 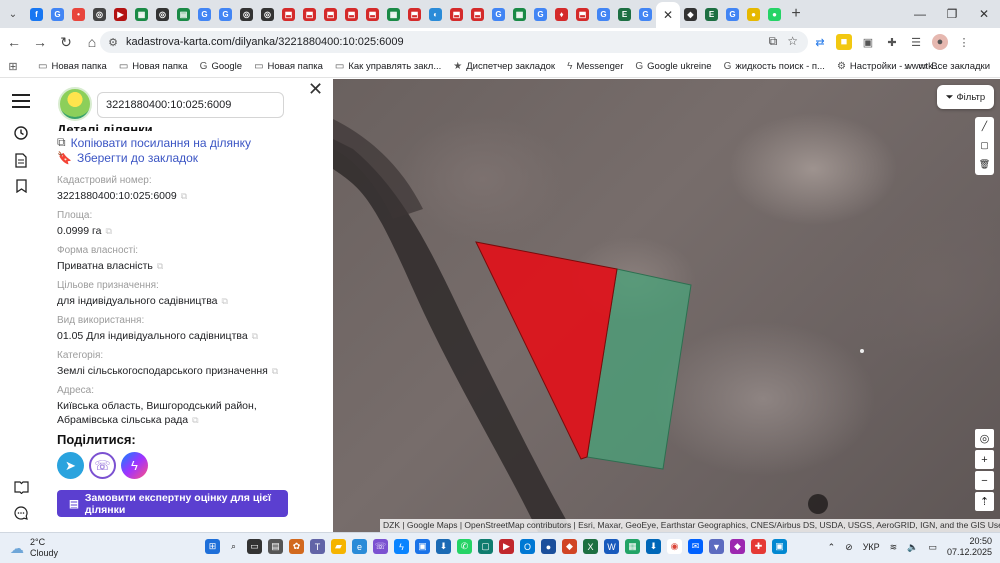 I want to click on remote-desktop-icon: ▣, so click(x=422, y=546).